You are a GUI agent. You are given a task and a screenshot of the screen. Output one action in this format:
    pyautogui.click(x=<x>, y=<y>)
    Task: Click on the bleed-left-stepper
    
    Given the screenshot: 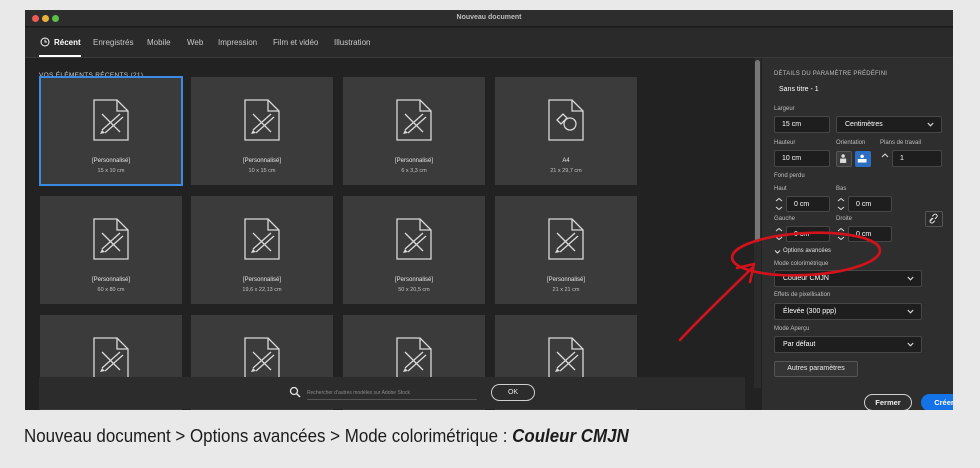 What is the action you would take?
    pyautogui.click(x=779, y=234)
    